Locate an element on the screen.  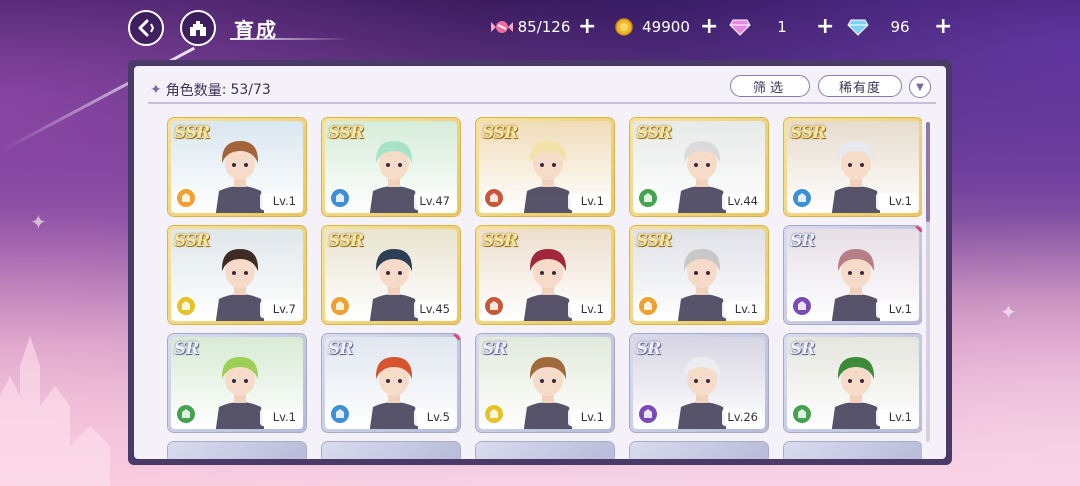
character-card: SR Lv.5 is located at coordinates (391, 383).